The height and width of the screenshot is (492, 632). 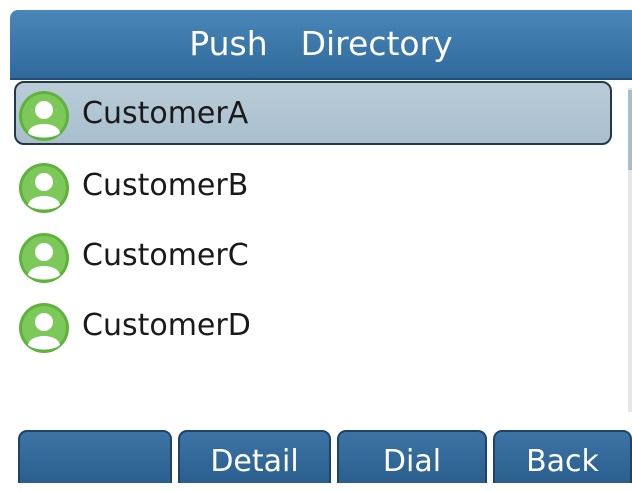 What do you see at coordinates (313, 114) in the screenshot?
I see `contact-row-customer-a: CustomerA` at bounding box center [313, 114].